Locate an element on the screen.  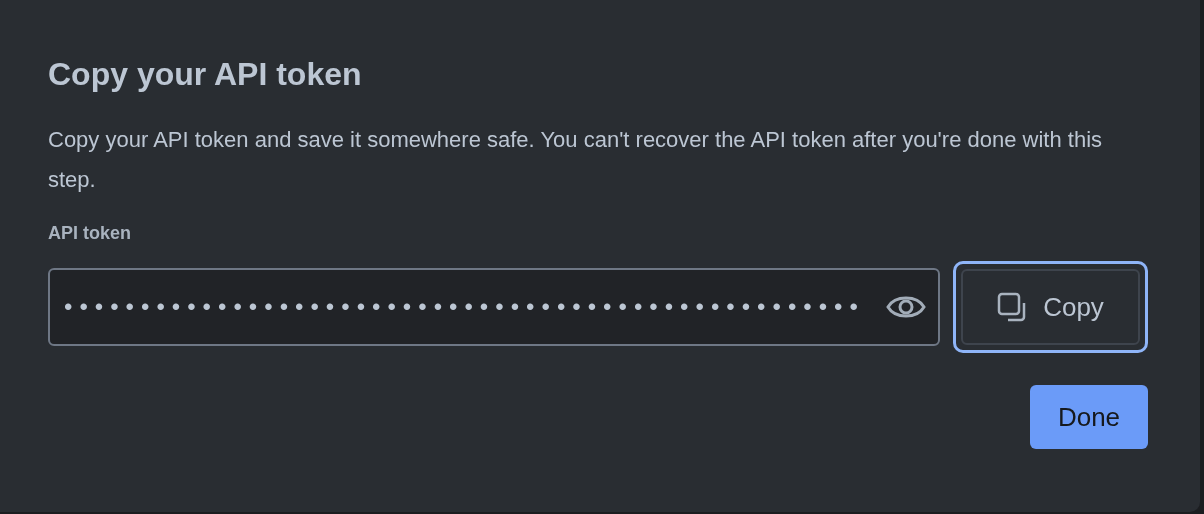
dialog-description: Copy your API token and save it somewhere safe. You can't recover the API token after you're done with this step. is located at coordinates (575, 160).